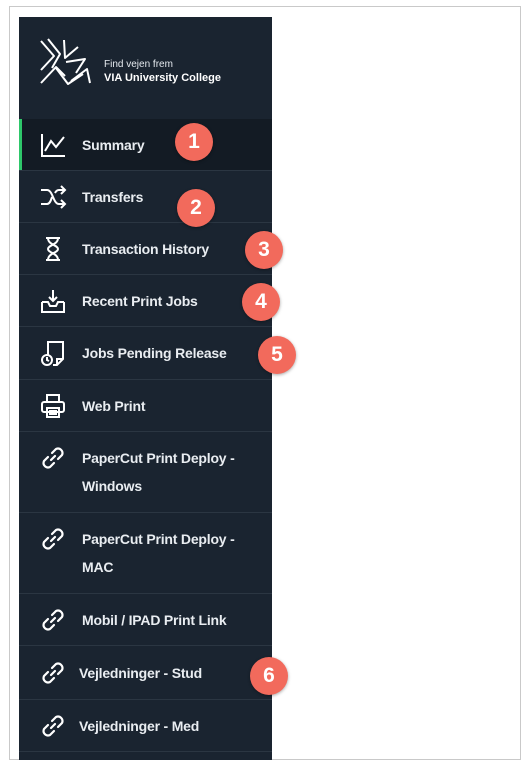  I want to click on callout-badge-2: 2, so click(196, 208).